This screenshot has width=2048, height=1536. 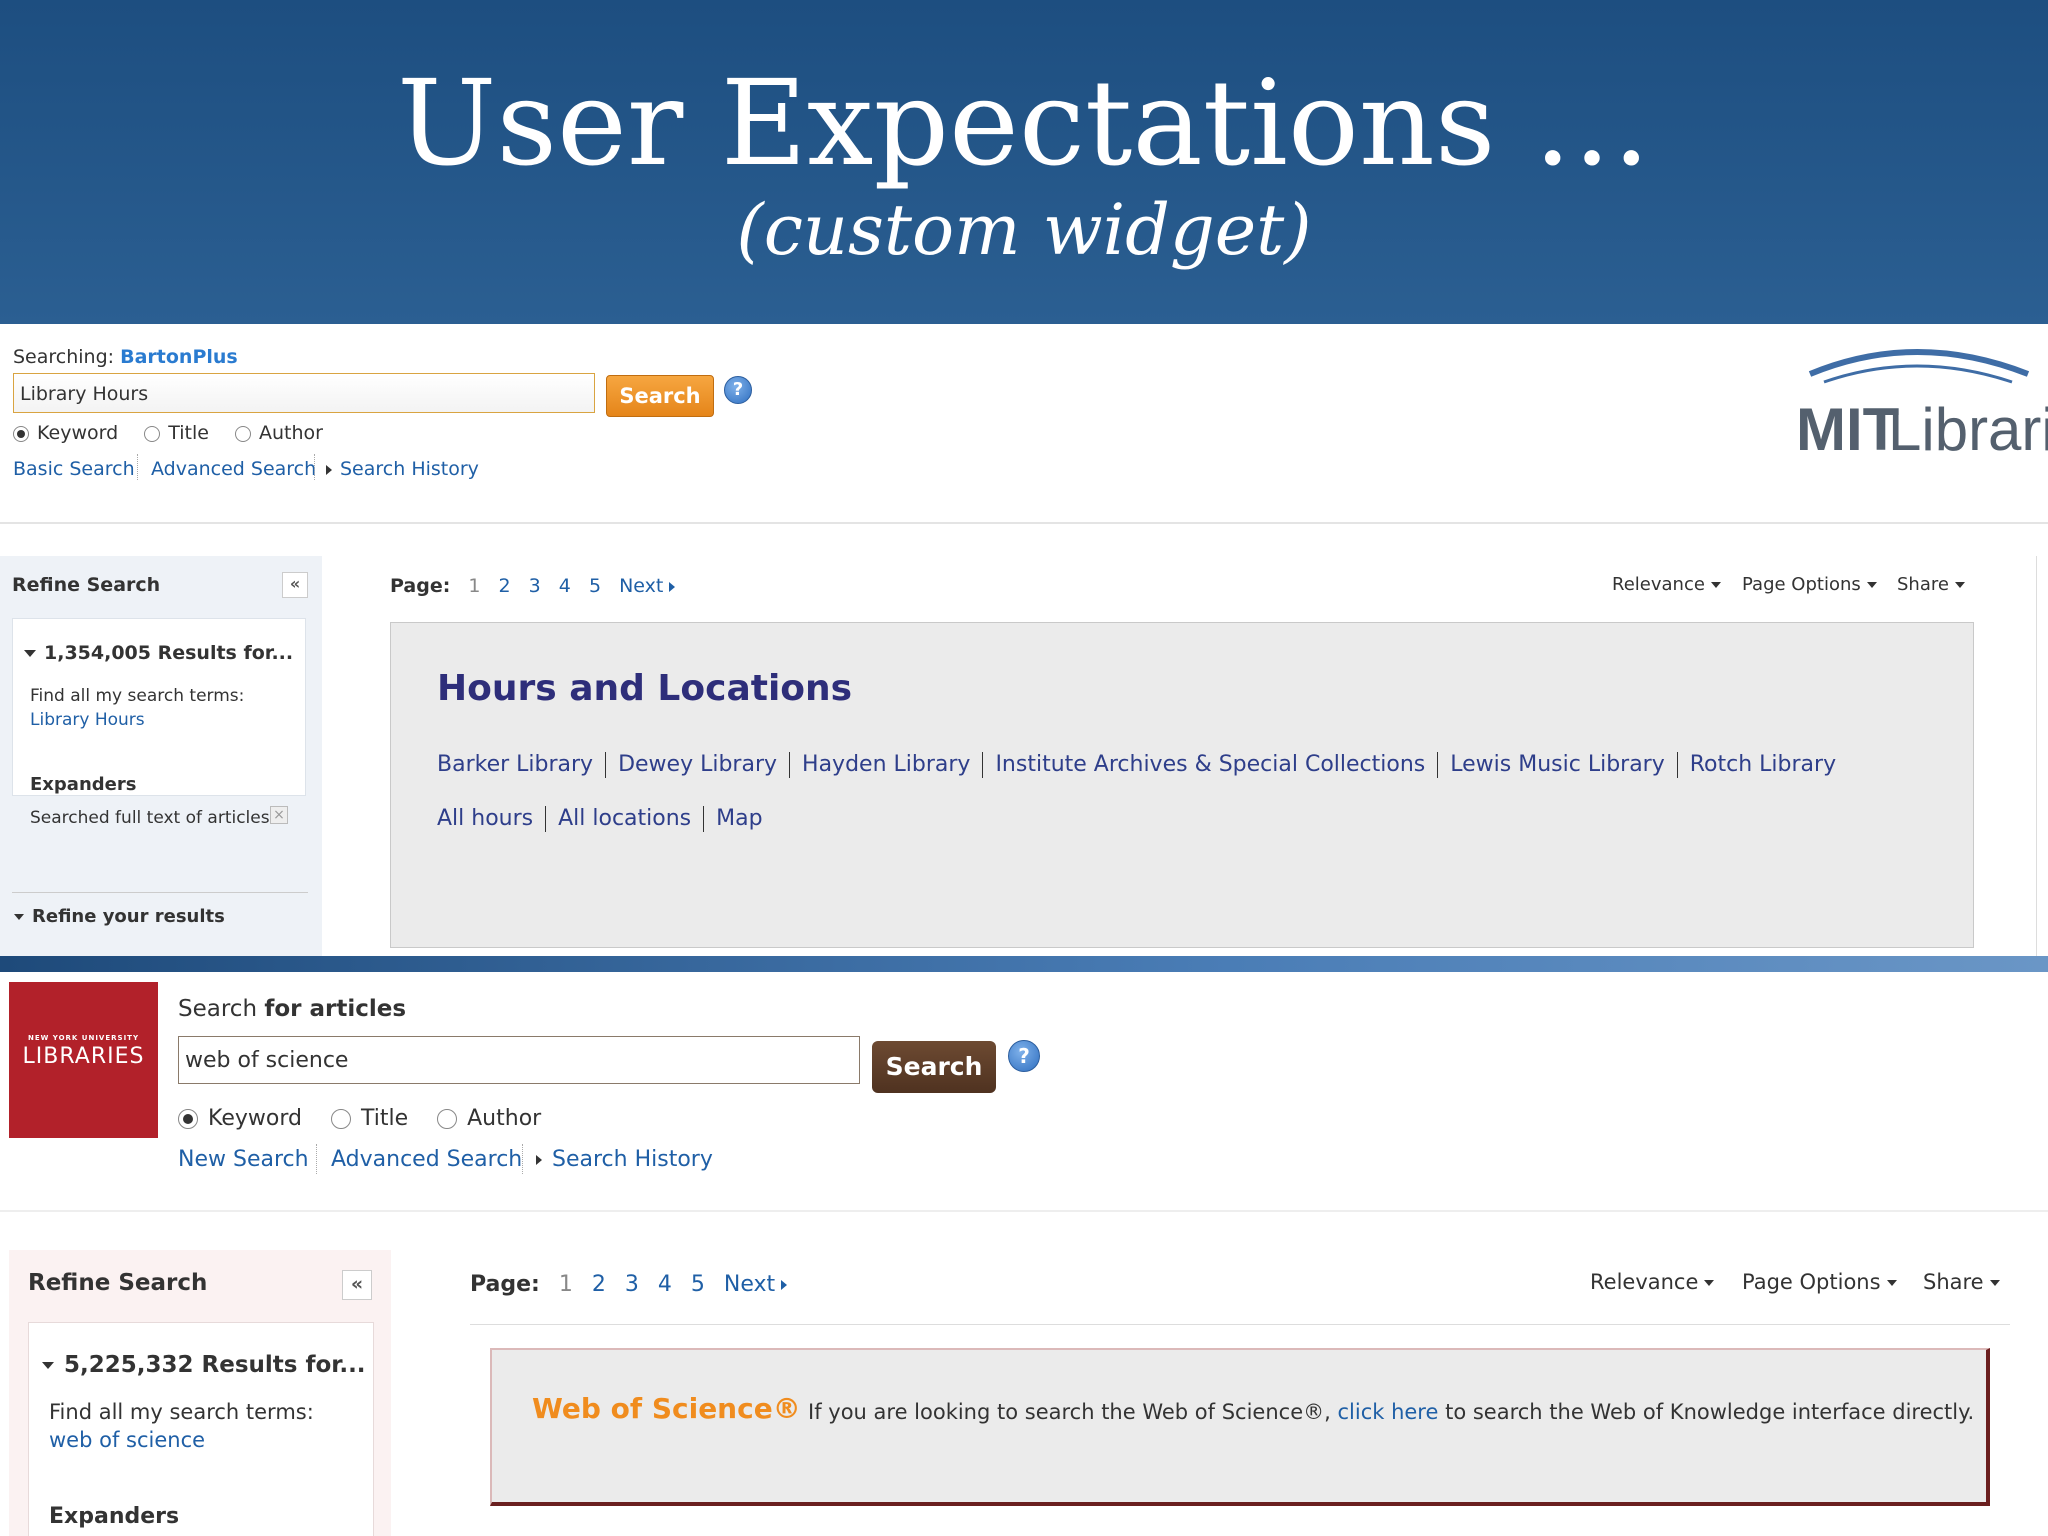 I want to click on map-link: Map, so click(x=739, y=818).